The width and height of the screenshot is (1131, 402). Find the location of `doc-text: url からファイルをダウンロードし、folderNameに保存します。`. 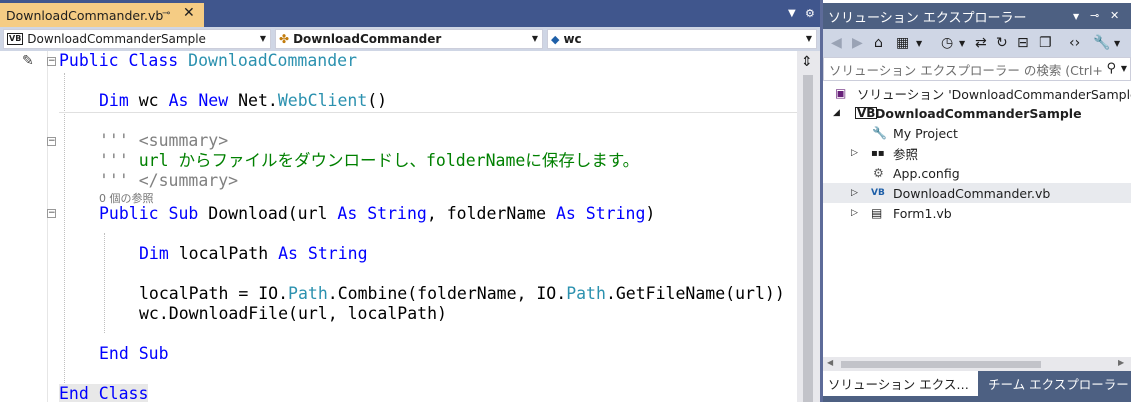

doc-text: url からファイルをダウンロードし、folderNameに保存します。 is located at coordinates (384, 160).